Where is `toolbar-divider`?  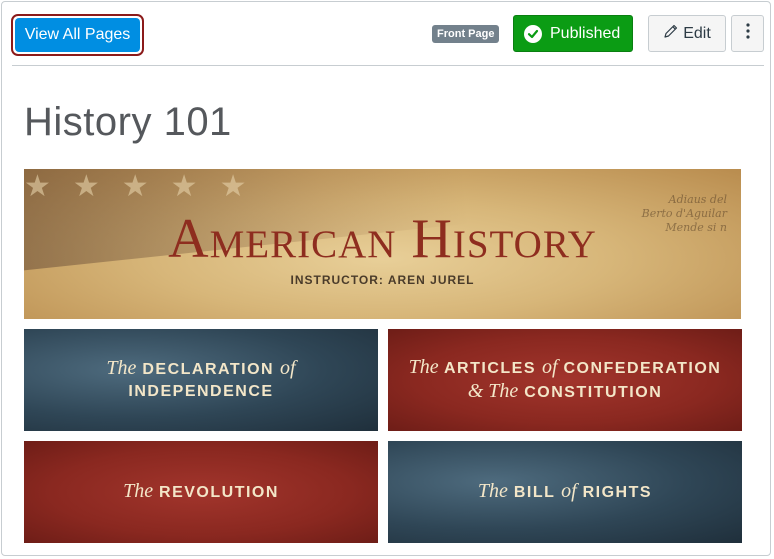
toolbar-divider is located at coordinates (388, 65).